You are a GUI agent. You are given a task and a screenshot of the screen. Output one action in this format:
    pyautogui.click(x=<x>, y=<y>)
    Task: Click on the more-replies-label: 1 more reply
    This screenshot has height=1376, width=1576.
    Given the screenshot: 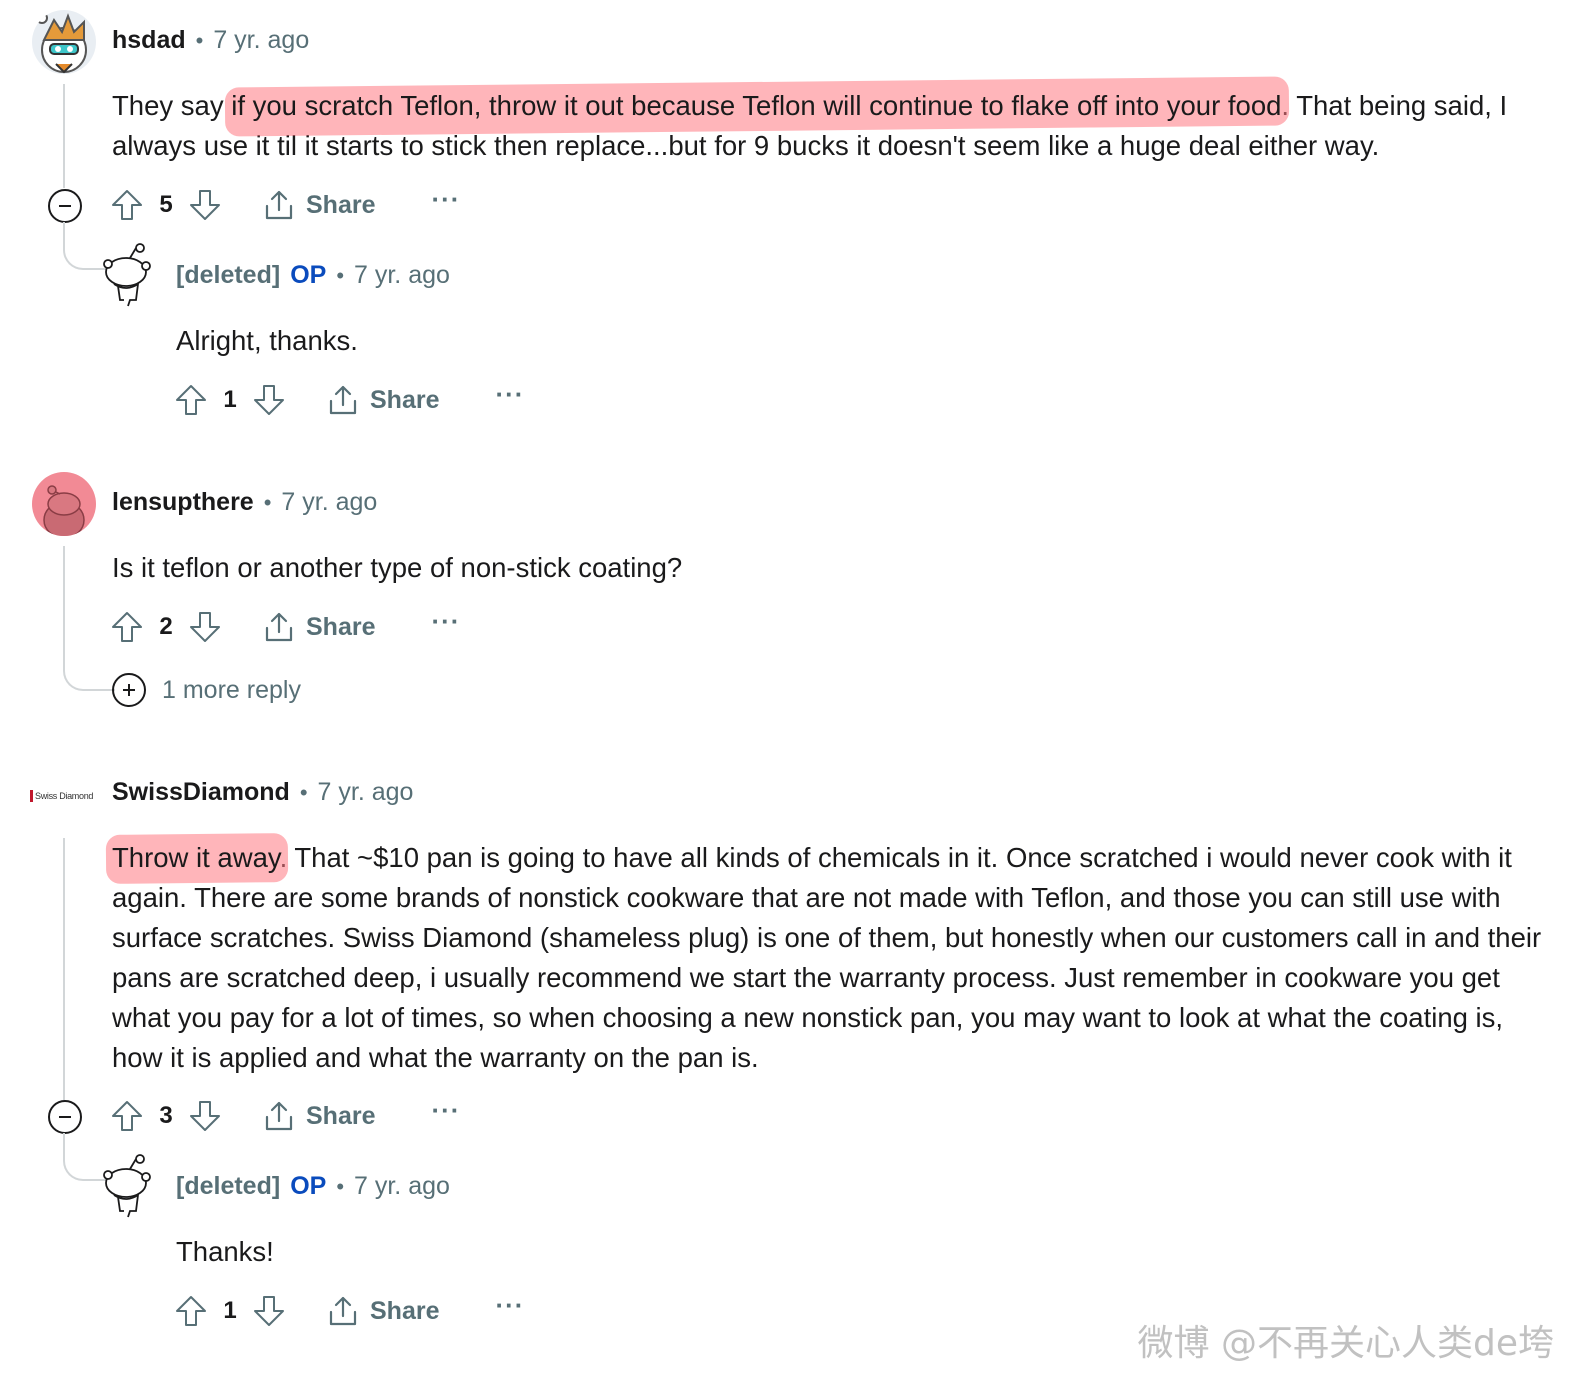 What is the action you would take?
    pyautogui.click(x=231, y=689)
    